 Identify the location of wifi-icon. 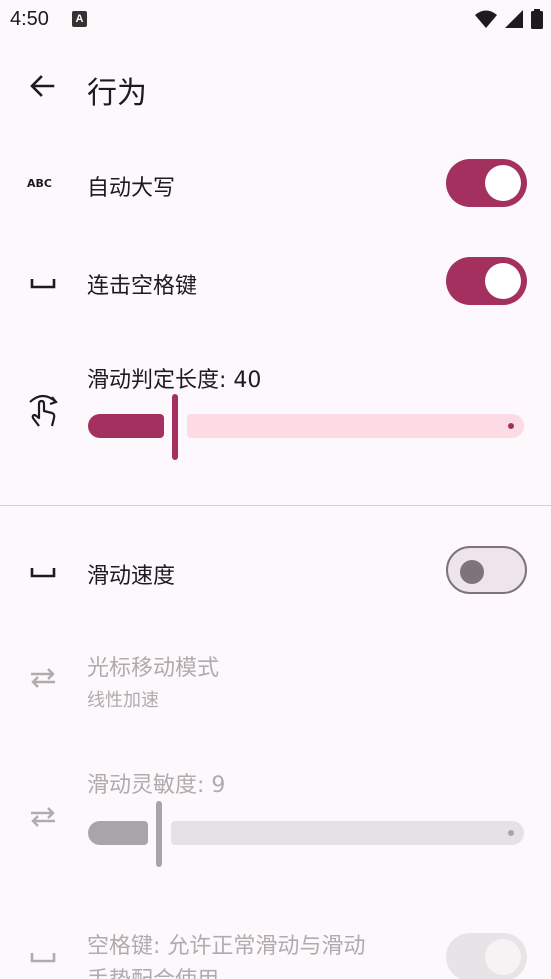
(486, 19).